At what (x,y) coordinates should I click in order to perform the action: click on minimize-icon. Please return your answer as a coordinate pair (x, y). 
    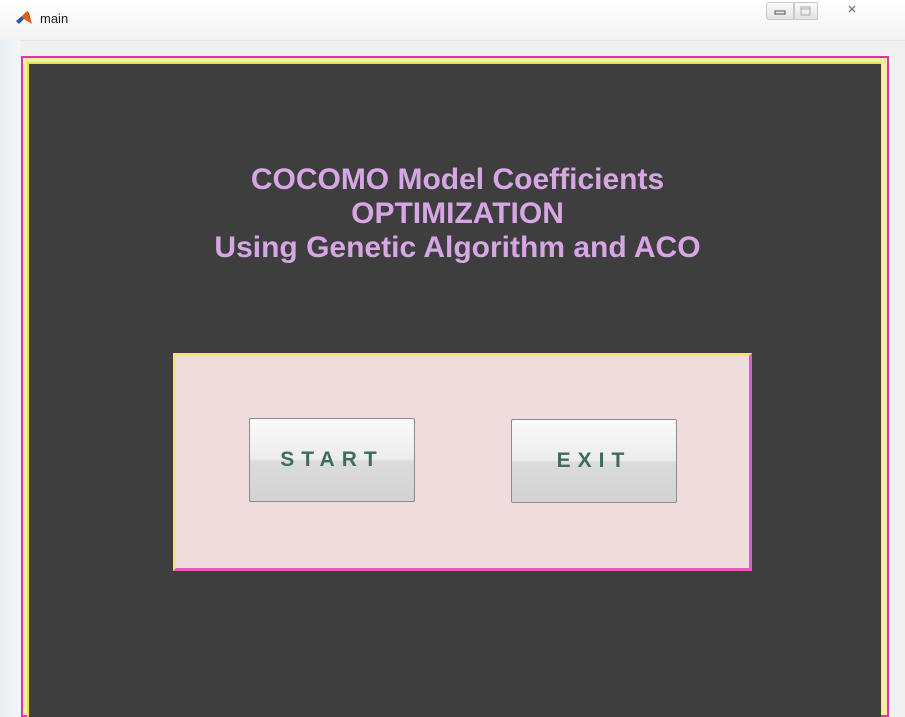
    Looking at the image, I should click on (780, 12).